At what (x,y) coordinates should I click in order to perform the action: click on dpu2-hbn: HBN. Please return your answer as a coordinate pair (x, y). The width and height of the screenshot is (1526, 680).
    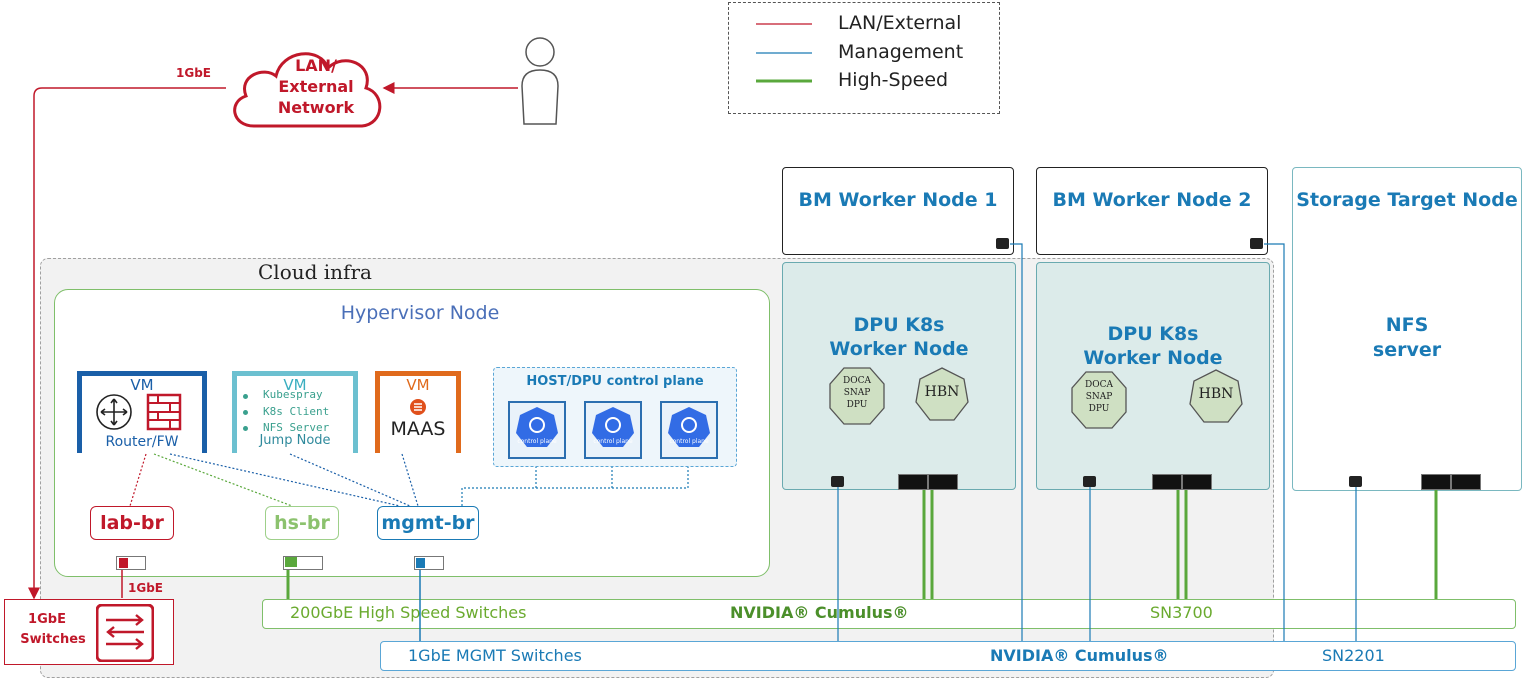
    Looking at the image, I should click on (1216, 394).